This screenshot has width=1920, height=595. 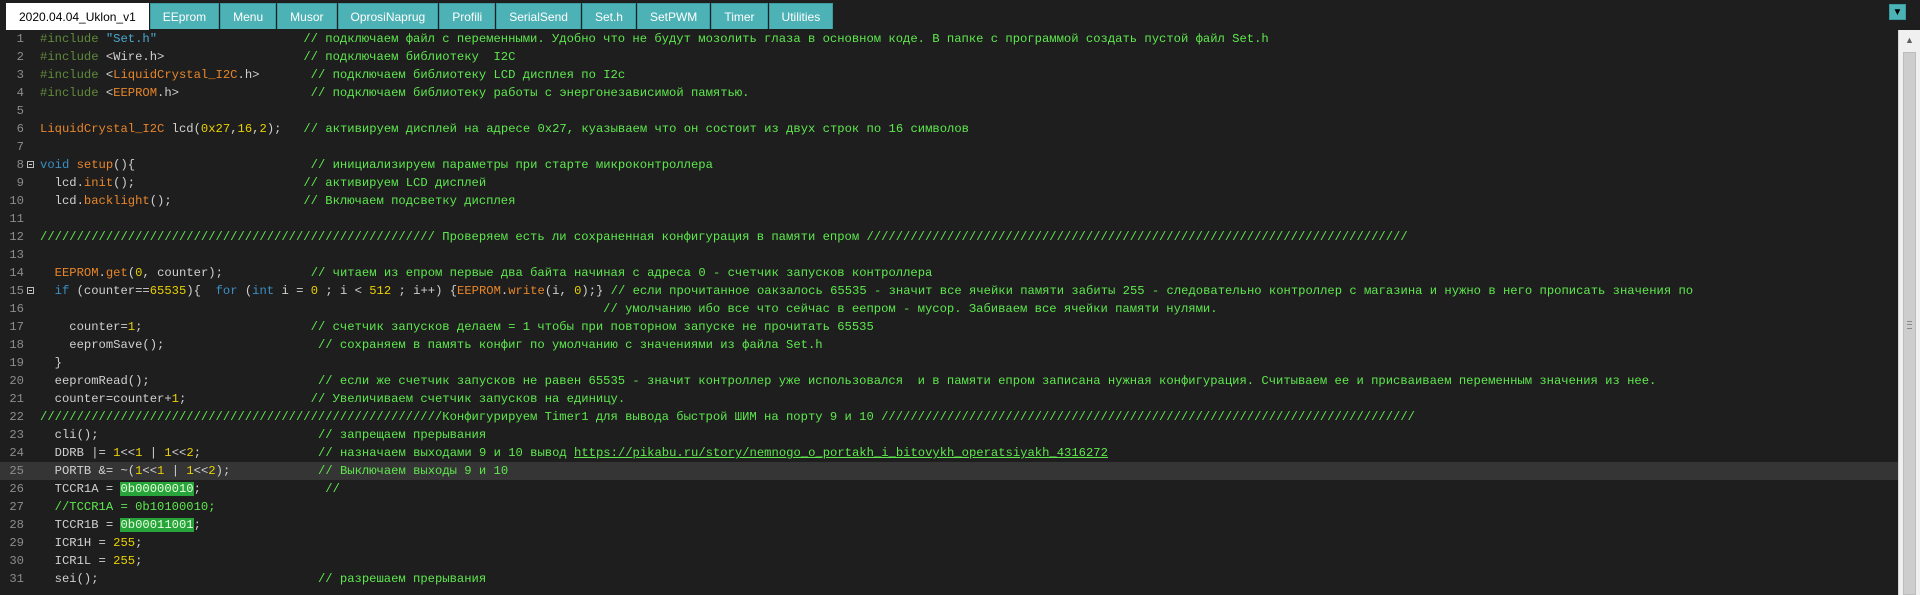 What do you see at coordinates (949, 543) in the screenshot?
I see `code-line: 29 ICR1H = 255;` at bounding box center [949, 543].